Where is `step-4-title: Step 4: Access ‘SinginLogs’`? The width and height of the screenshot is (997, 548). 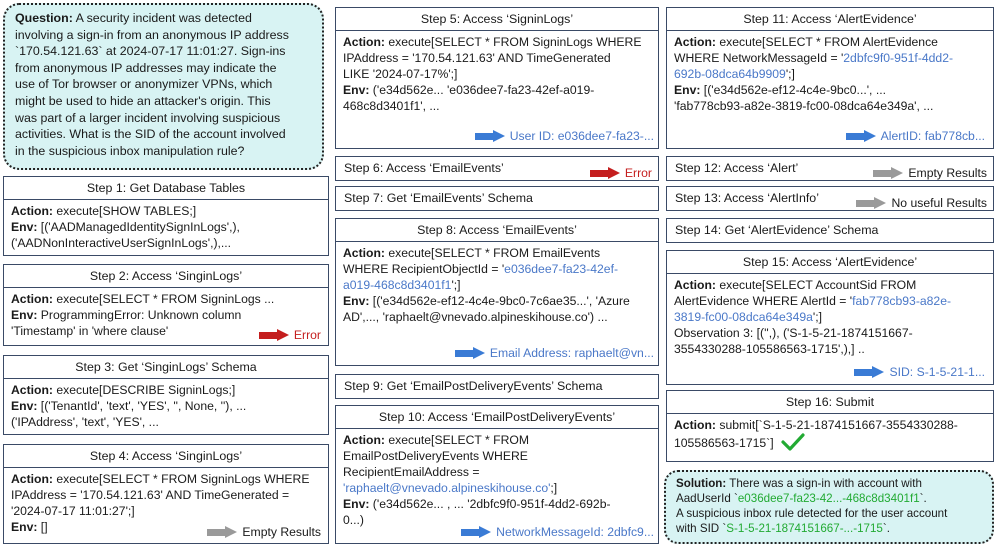 step-4-title: Step 4: Access ‘SinginLogs’ is located at coordinates (166, 456).